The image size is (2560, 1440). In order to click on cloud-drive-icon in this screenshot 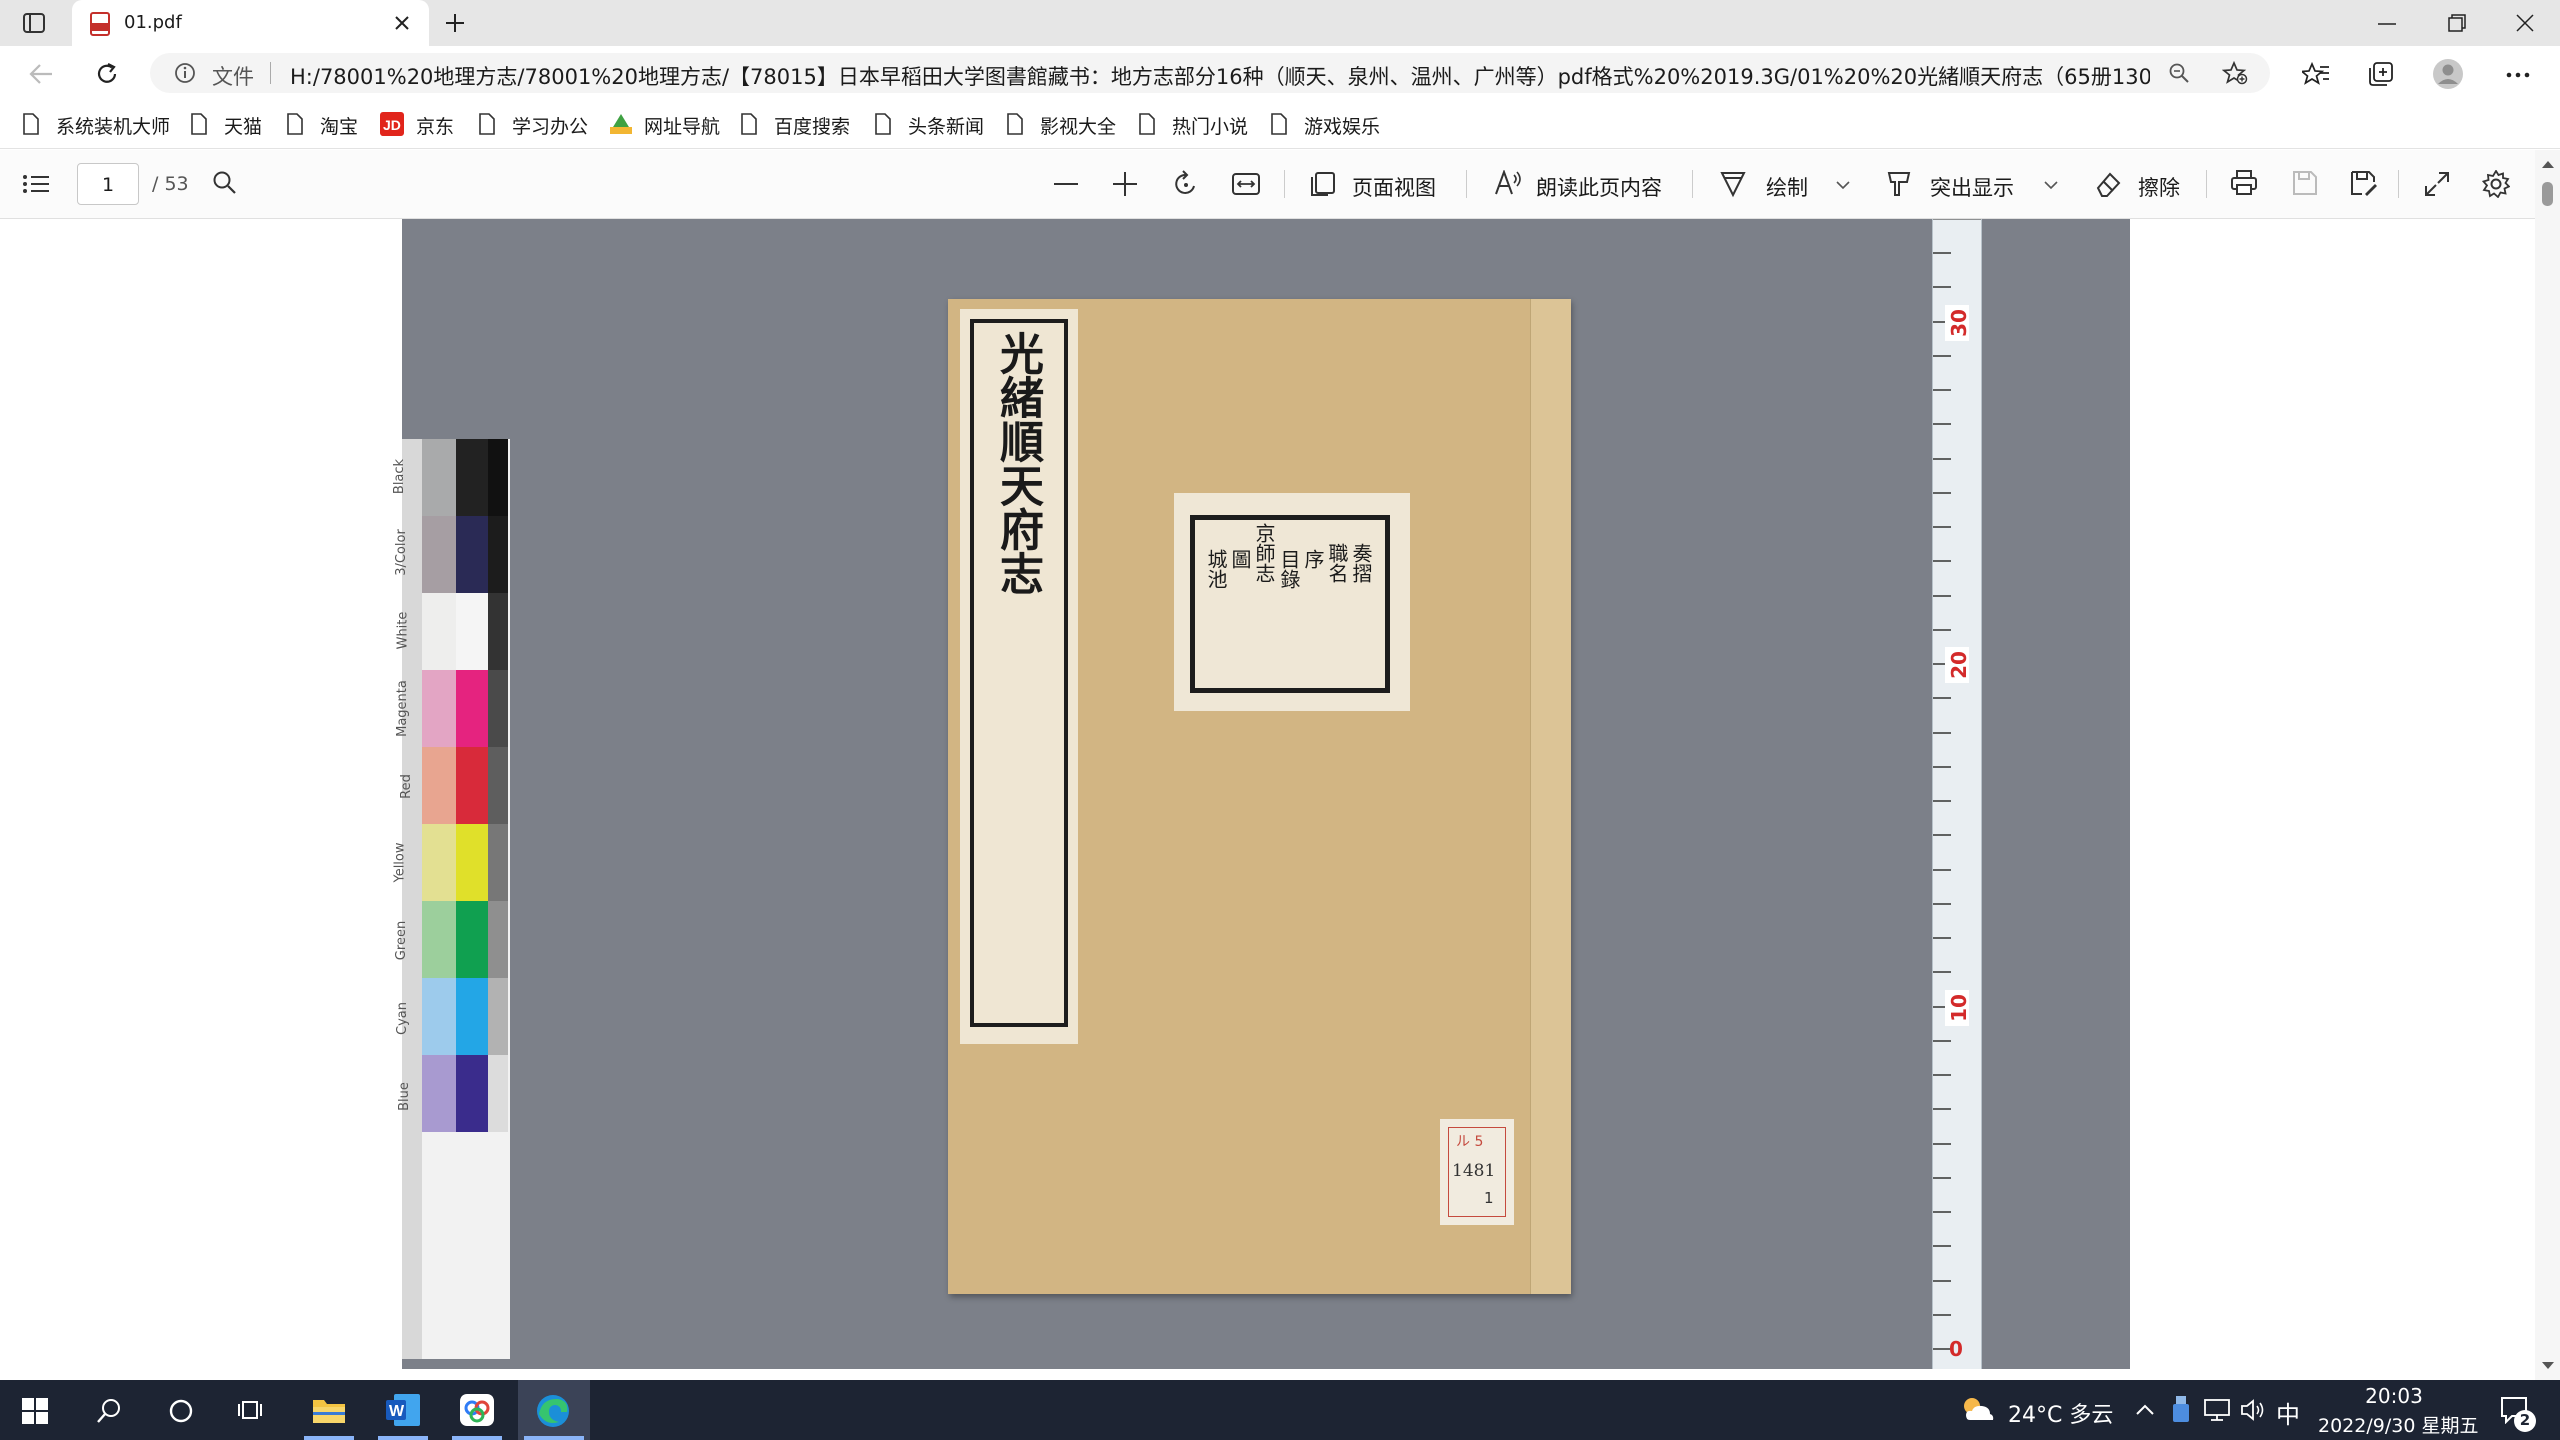, I will do `click(477, 1410)`.